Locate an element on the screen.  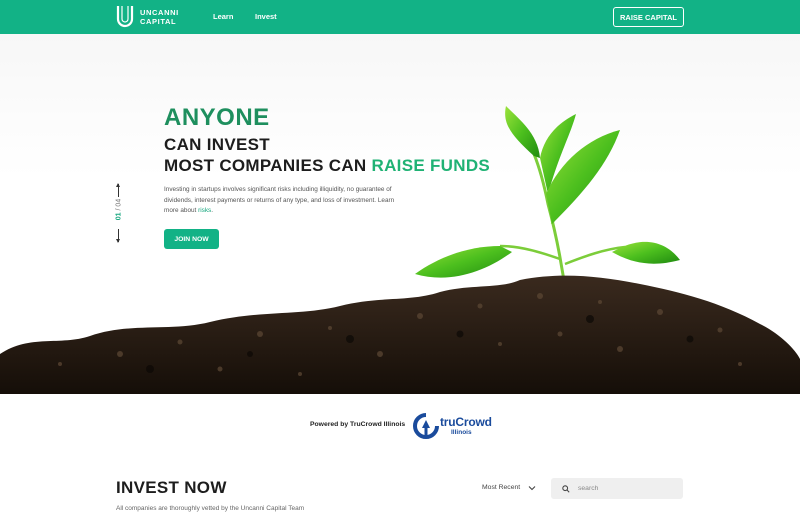
hero-headline-anyone: ANYONE is located at coordinates (217, 117).